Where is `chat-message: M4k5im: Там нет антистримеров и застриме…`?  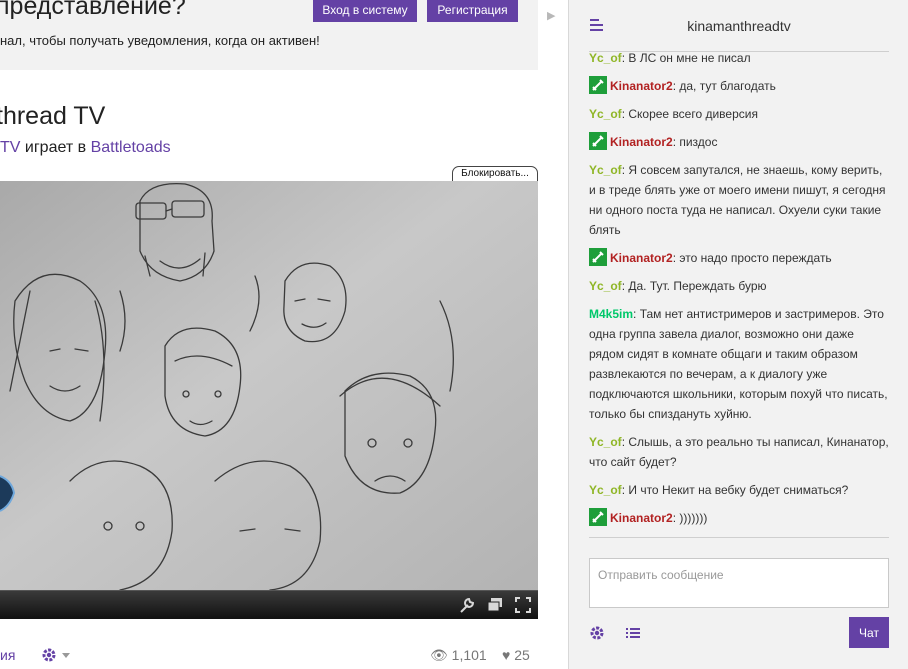
chat-message: M4k5im: Там нет антистримеров и застриме… is located at coordinates (739, 364).